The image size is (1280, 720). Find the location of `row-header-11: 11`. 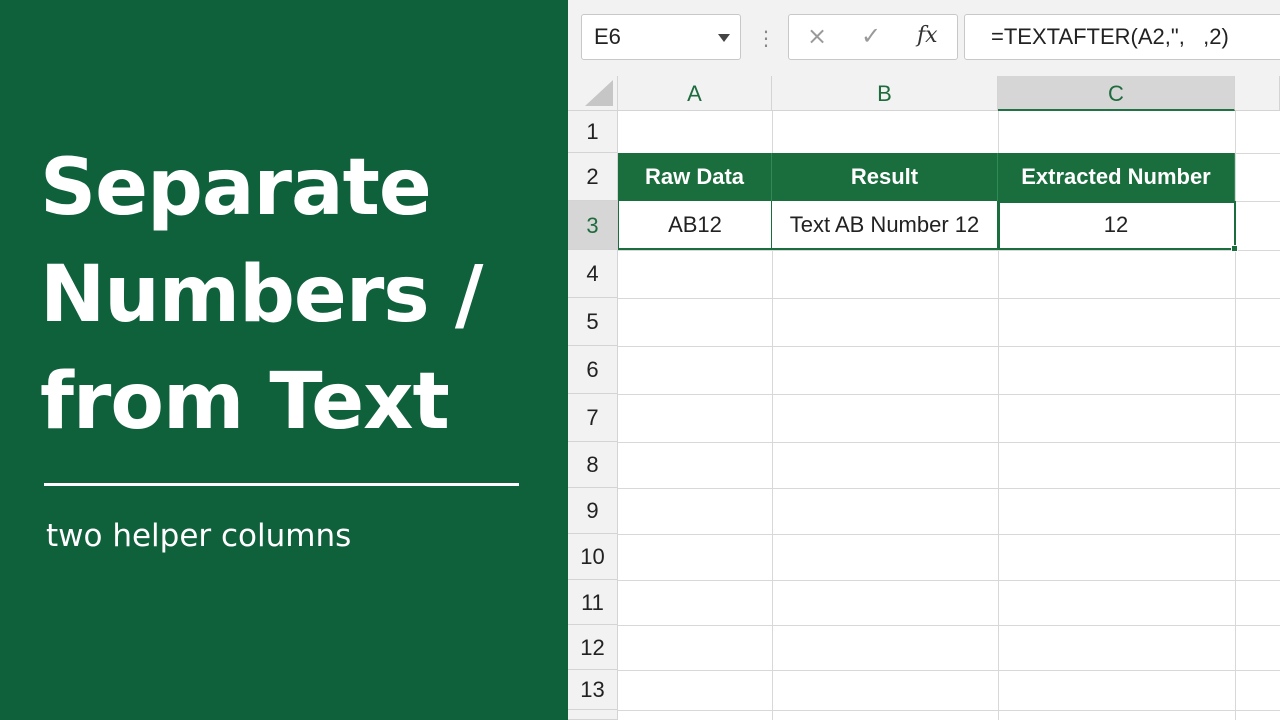

row-header-11: 11 is located at coordinates (593, 602).